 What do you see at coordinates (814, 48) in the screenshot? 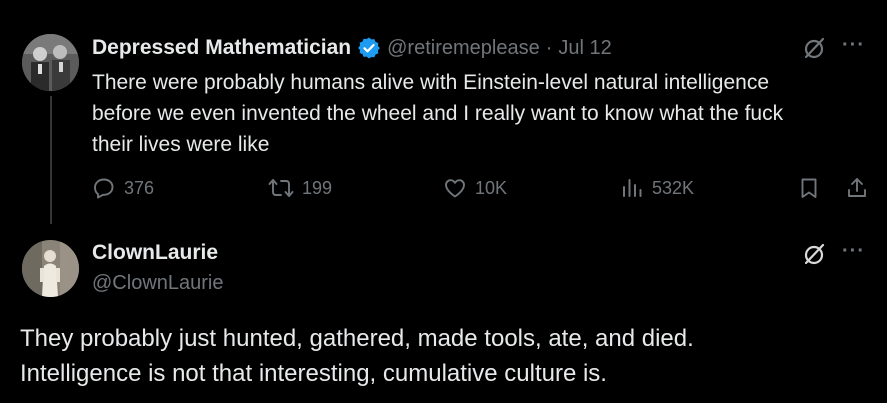
I see `grok-icon` at bounding box center [814, 48].